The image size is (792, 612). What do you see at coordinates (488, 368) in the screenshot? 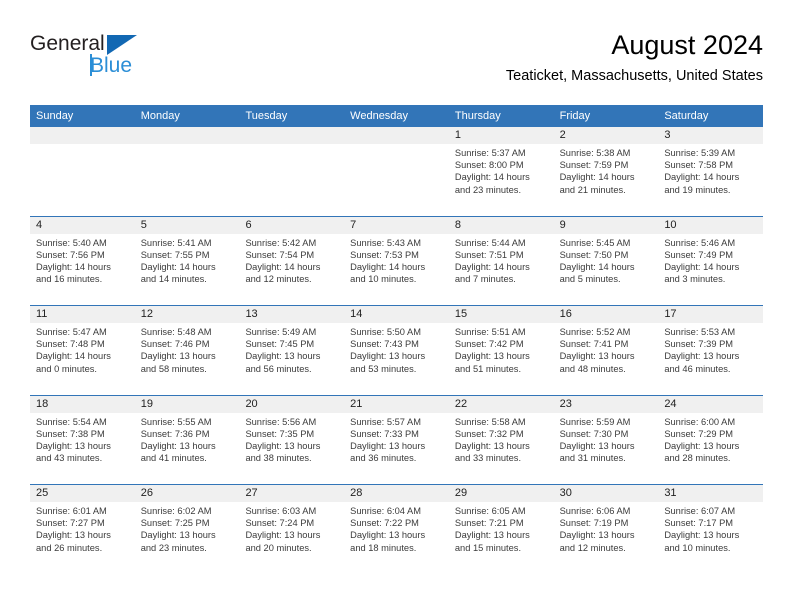
I see `daylight-duration-line2: and 51 minutes.` at bounding box center [488, 368].